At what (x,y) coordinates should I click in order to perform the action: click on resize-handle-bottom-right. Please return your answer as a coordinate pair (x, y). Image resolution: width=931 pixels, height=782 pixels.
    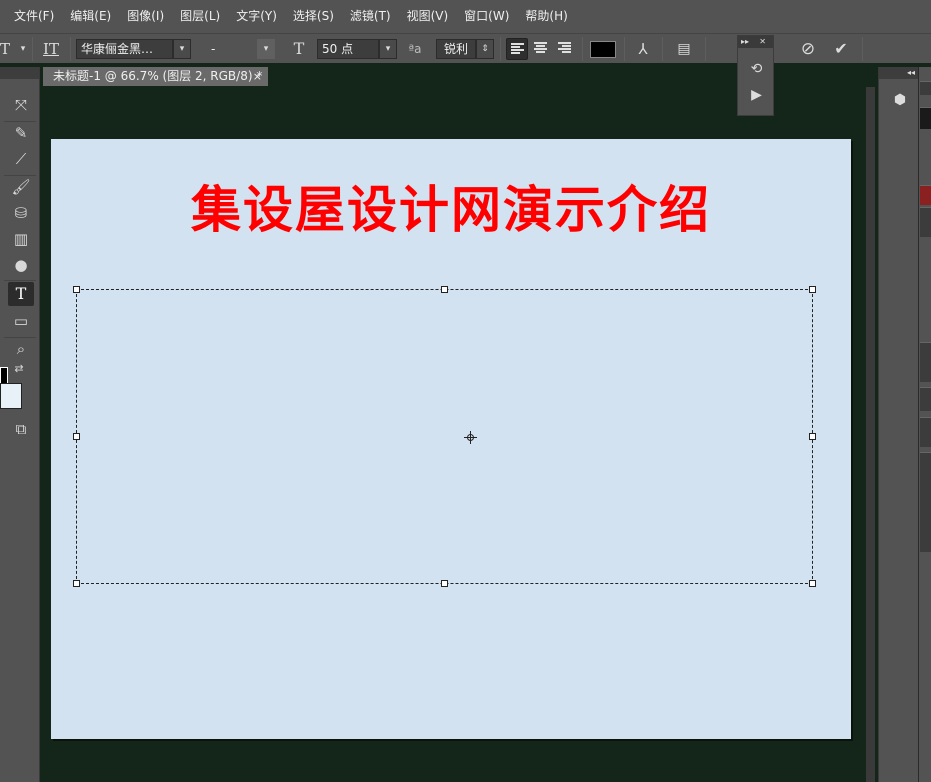
    Looking at the image, I should click on (812, 583).